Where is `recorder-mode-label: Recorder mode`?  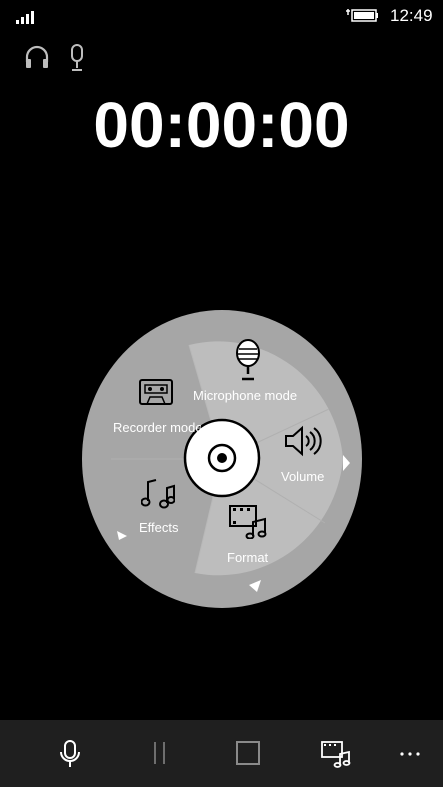 recorder-mode-label: Recorder mode is located at coordinates (157, 427).